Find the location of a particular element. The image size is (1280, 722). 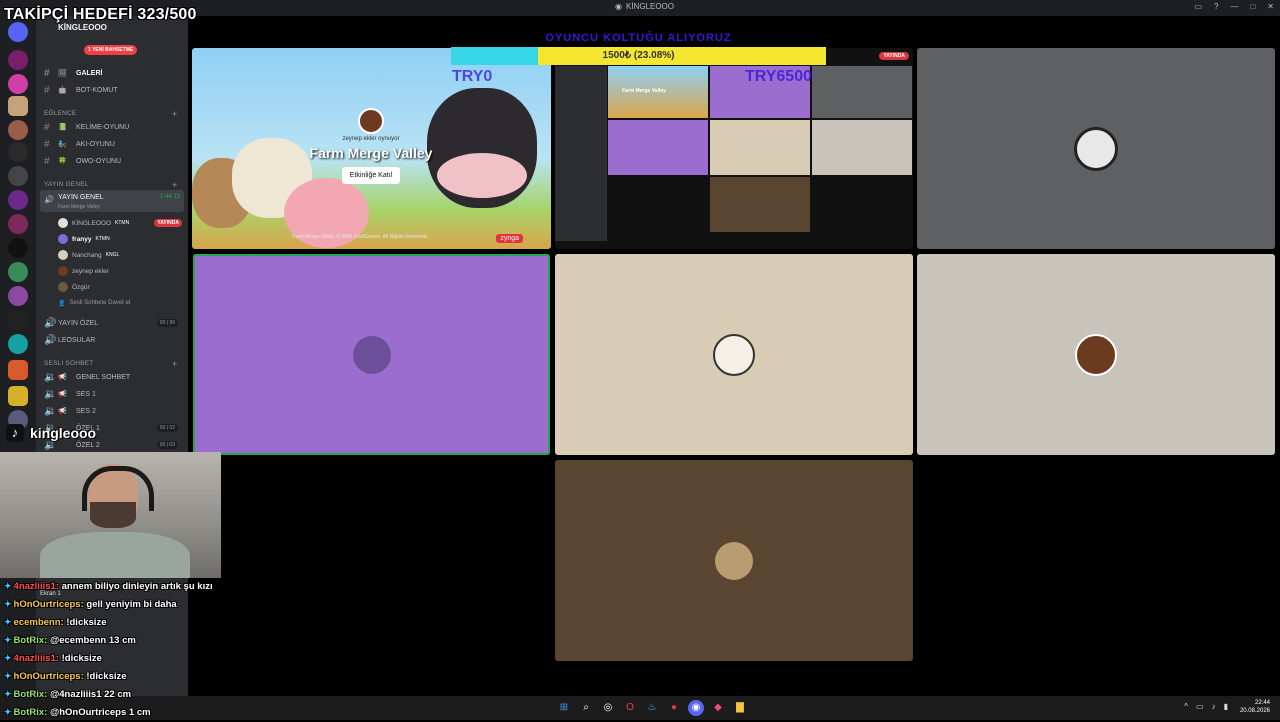

channel-emoji: 📗 is located at coordinates (62, 127).